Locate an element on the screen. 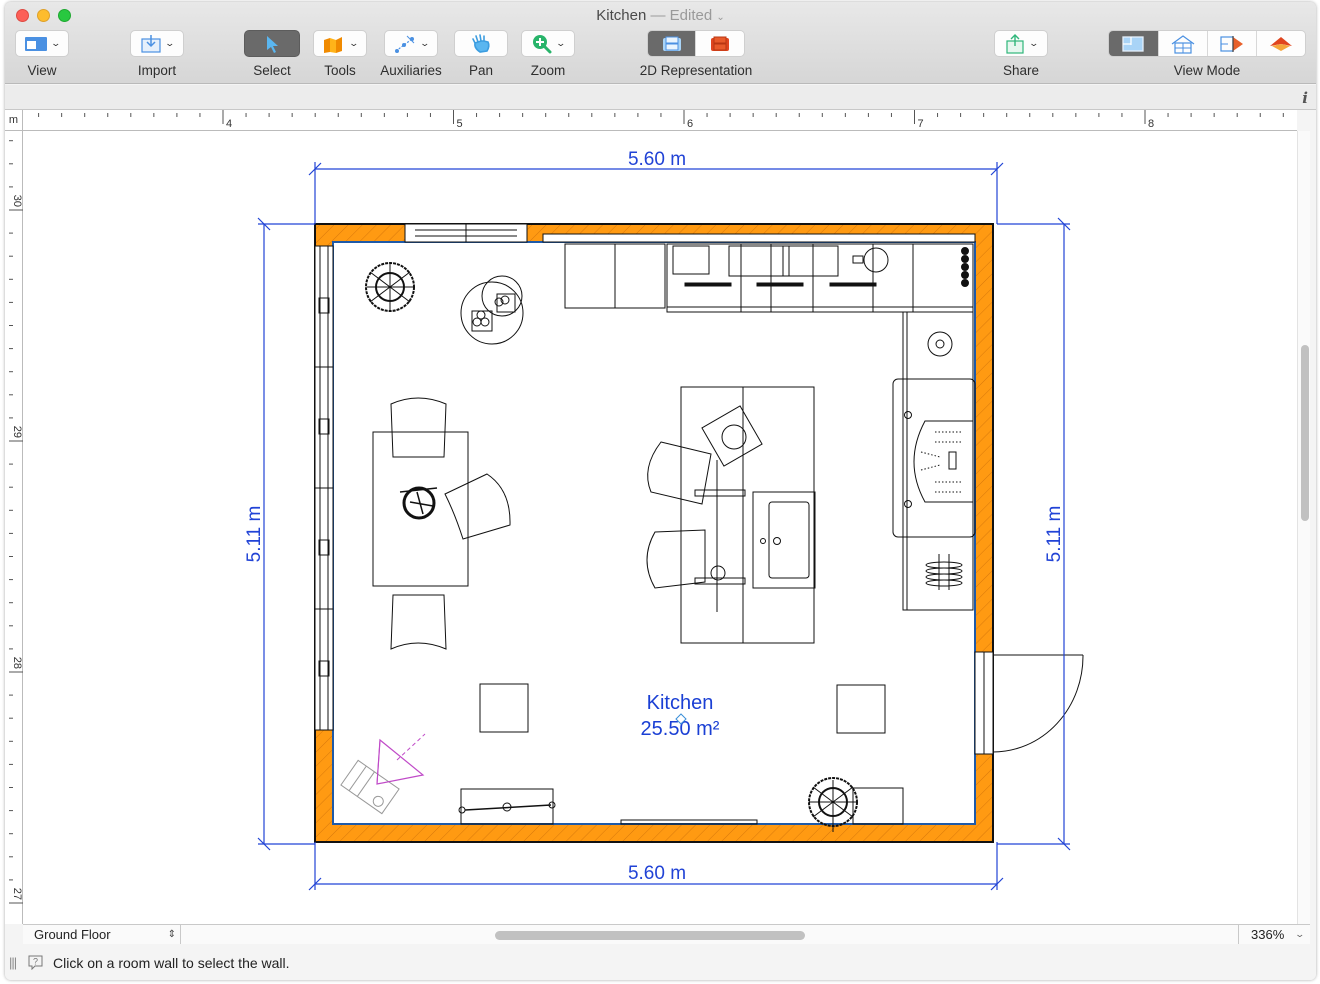 This screenshot has width=1320, height=984. toolbar-auxiliaries: ⌄ Auxiliaries is located at coordinates (411, 54).